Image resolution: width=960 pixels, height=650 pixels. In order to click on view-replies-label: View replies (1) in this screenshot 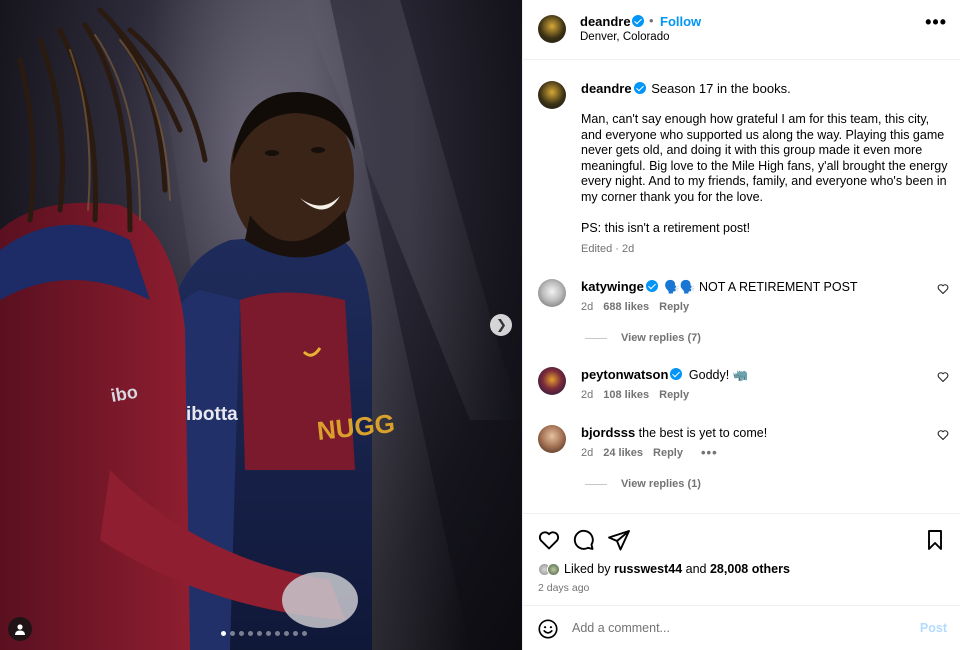, I will do `click(661, 484)`.